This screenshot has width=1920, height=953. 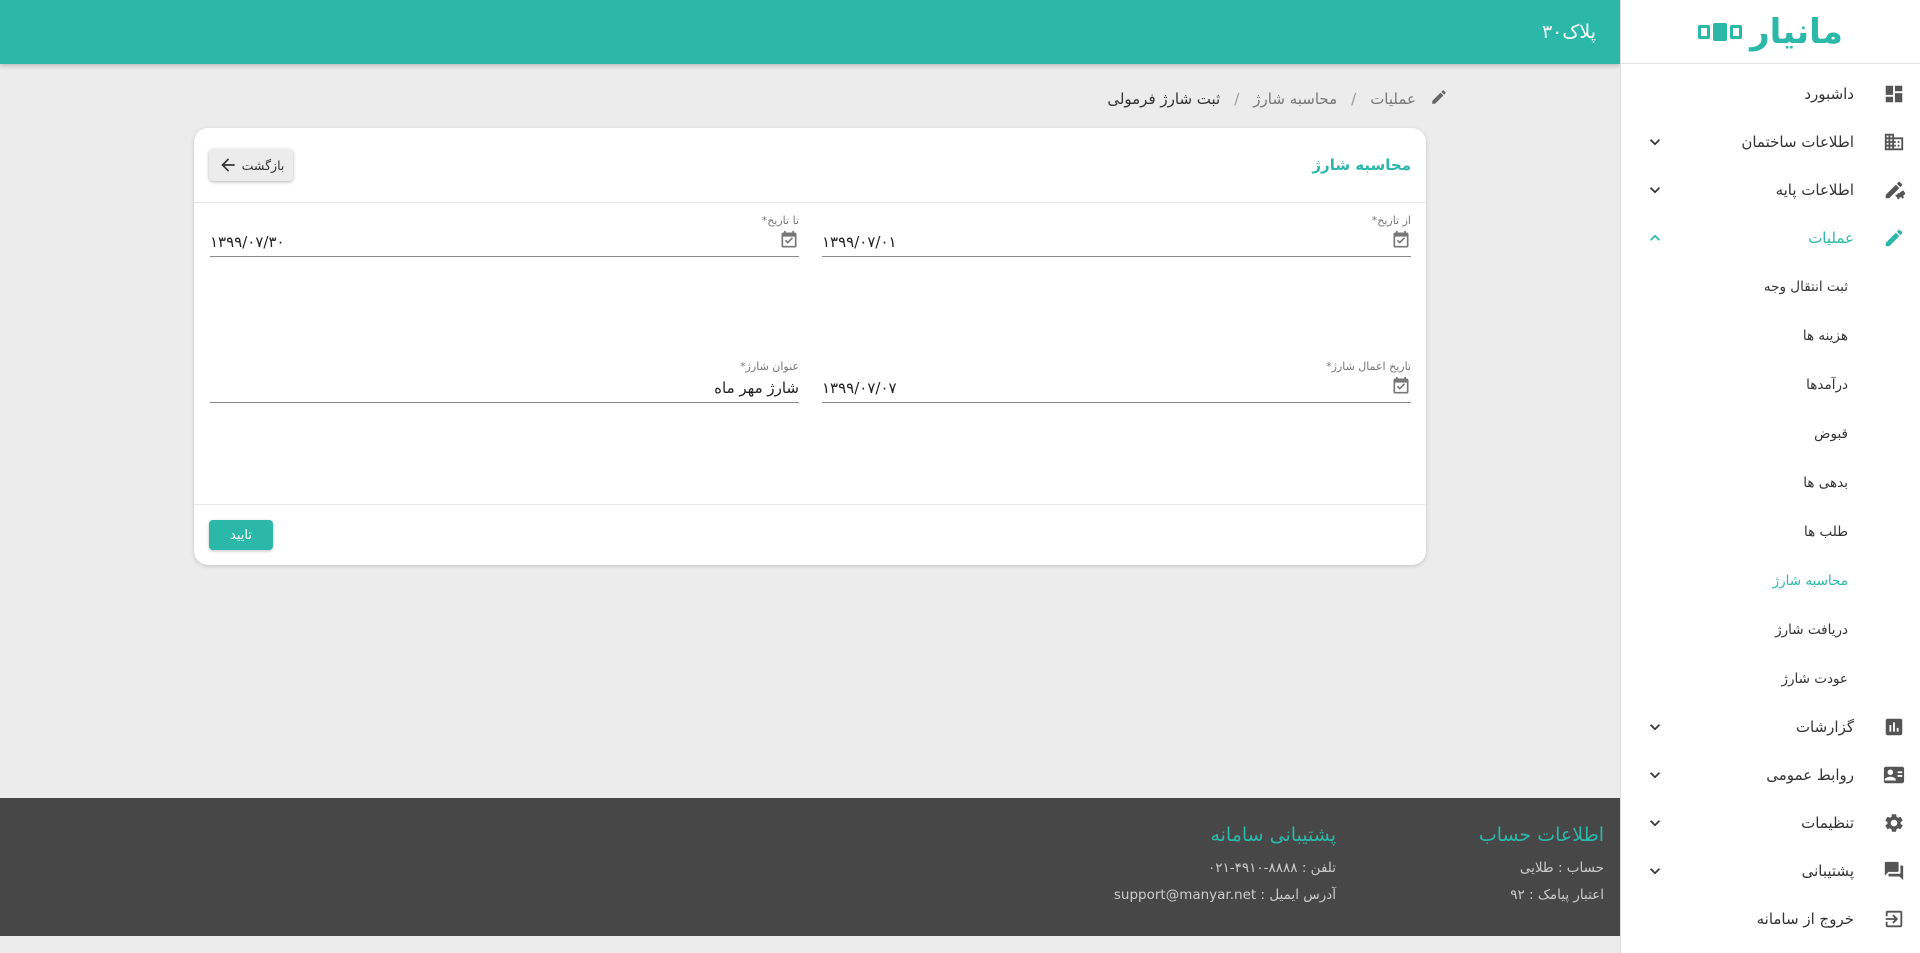 What do you see at coordinates (1770, 384) in the screenshot?
I see `sidebar-subitem-incomes: درآمدها` at bounding box center [1770, 384].